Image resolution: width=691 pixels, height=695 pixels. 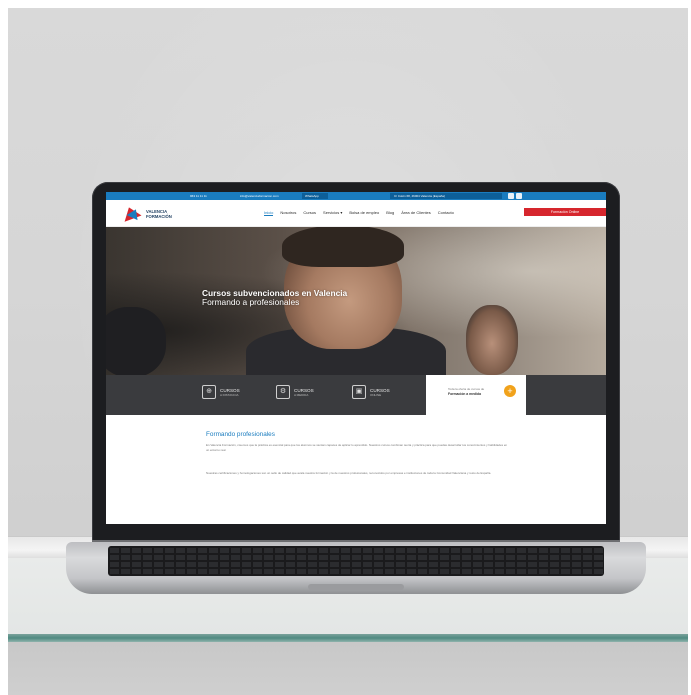 I want to click on logo-line-2: FORMACIÓN, so click(x=159, y=216).